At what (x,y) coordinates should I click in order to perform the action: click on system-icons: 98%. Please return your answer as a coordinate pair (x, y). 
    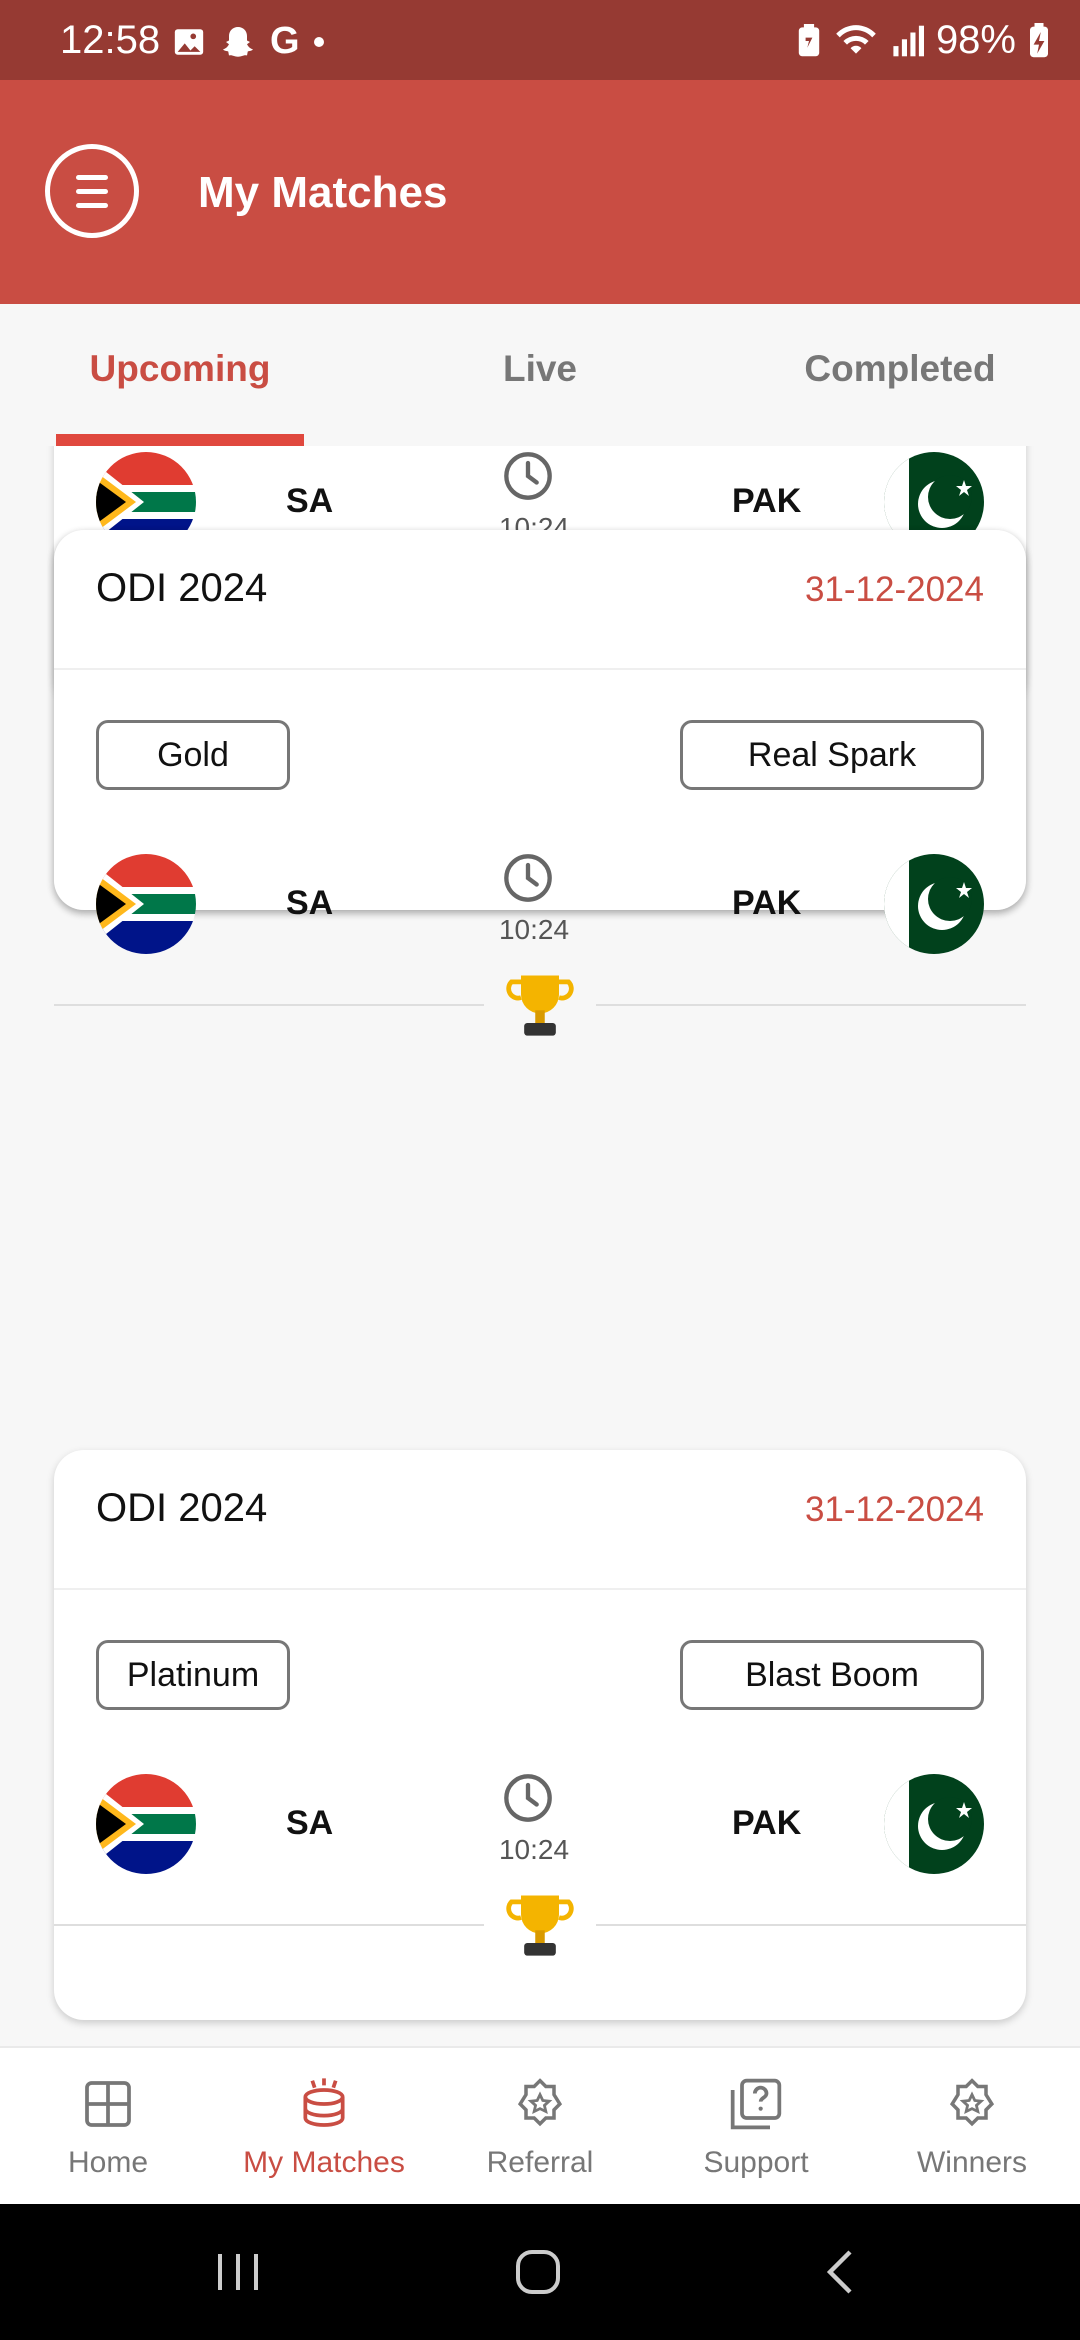
    Looking at the image, I should click on (923, 40).